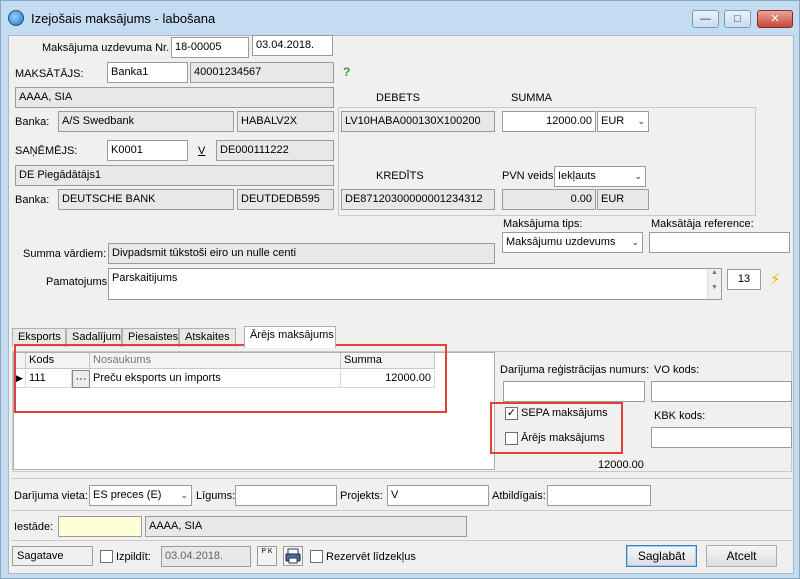 Image resolution: width=800 pixels, height=579 pixels. I want to click on reg-number-field, so click(574, 391).